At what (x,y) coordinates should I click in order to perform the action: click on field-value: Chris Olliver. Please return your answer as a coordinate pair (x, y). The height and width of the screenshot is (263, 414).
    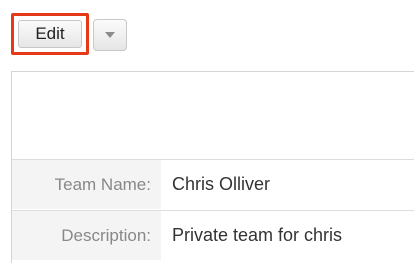
    Looking at the image, I should click on (221, 184).